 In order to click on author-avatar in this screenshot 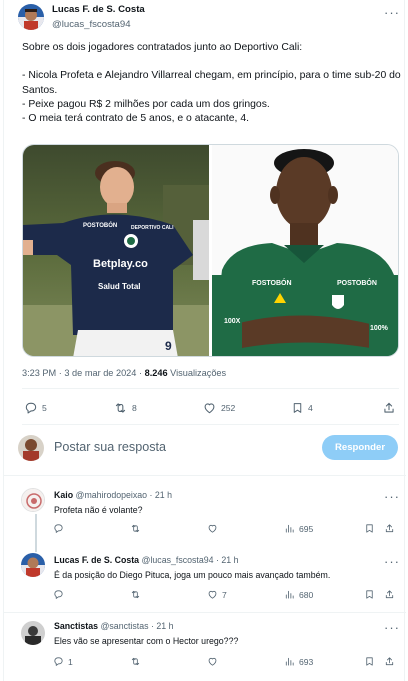, I will do `click(31, 17)`.